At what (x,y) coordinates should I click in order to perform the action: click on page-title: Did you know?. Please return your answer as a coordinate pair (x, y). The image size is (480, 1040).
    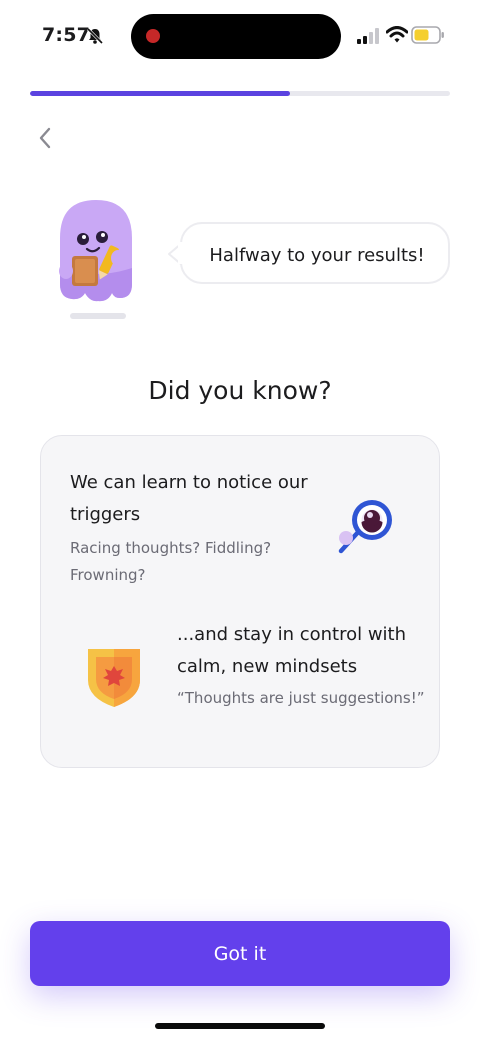
    Looking at the image, I should click on (240, 390).